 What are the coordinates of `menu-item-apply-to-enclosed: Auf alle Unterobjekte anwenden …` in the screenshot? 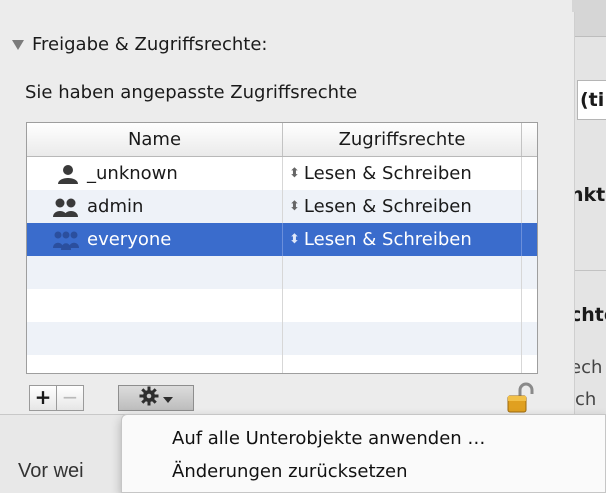 It's located at (328, 438).